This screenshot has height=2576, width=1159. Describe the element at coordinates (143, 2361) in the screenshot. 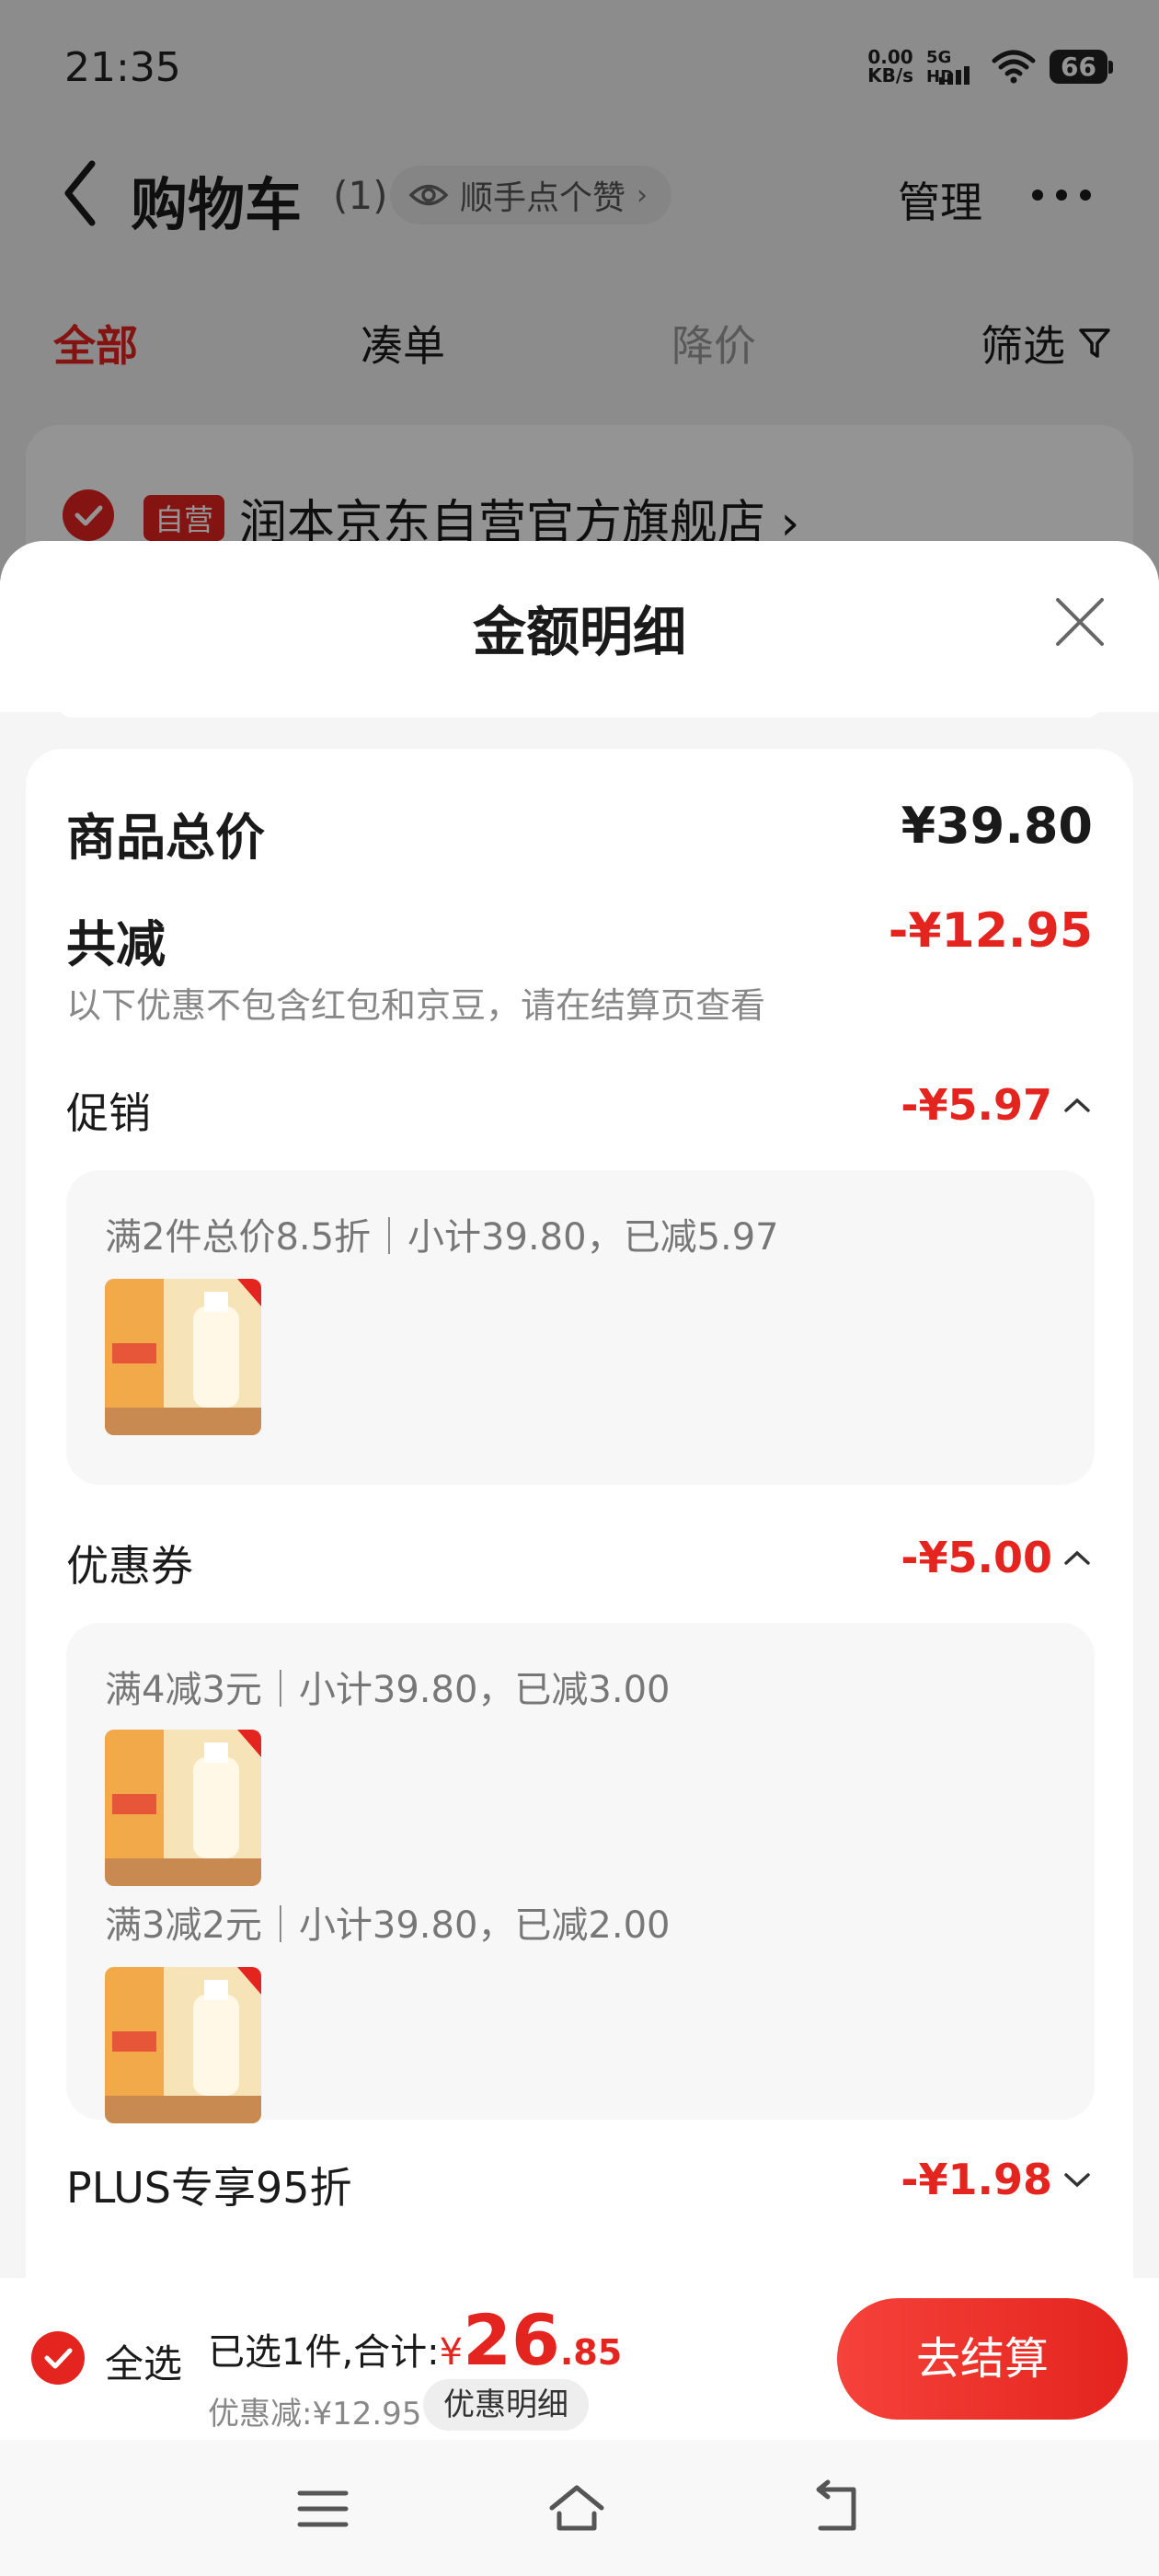

I see `select-all-label: 全选` at that location.